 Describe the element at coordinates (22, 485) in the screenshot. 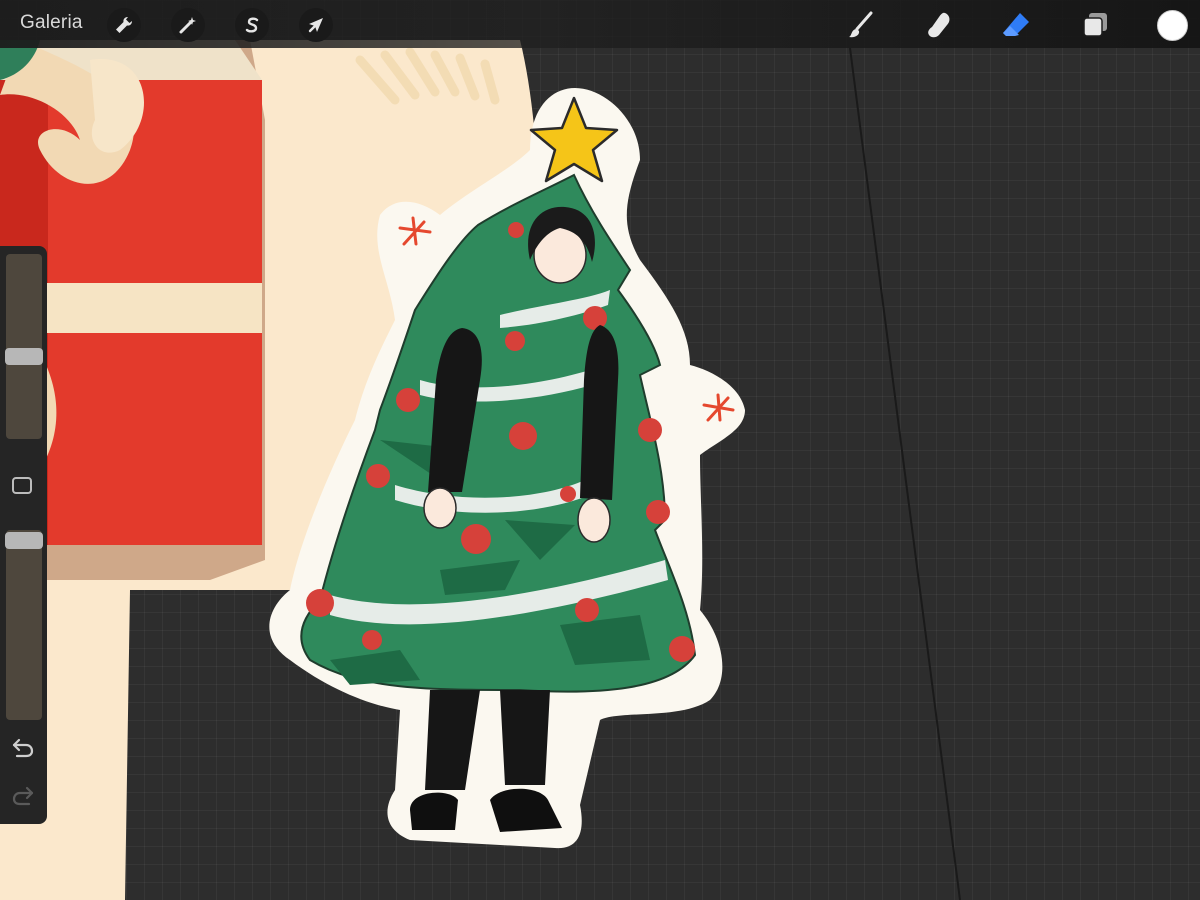

I see `modify-square-icon` at that location.